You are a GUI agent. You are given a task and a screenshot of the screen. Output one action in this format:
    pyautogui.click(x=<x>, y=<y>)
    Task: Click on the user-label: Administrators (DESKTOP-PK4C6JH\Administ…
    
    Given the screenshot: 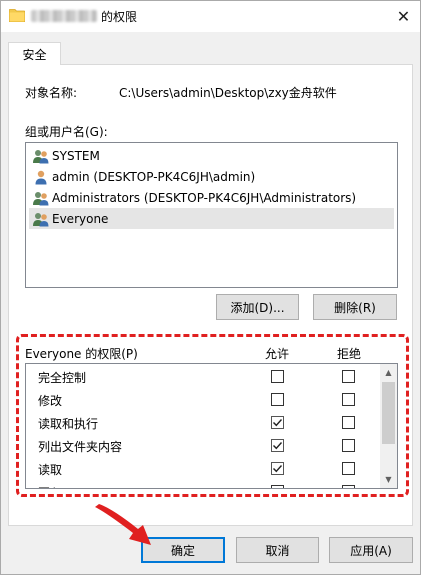 What is the action you would take?
    pyautogui.click(x=204, y=197)
    